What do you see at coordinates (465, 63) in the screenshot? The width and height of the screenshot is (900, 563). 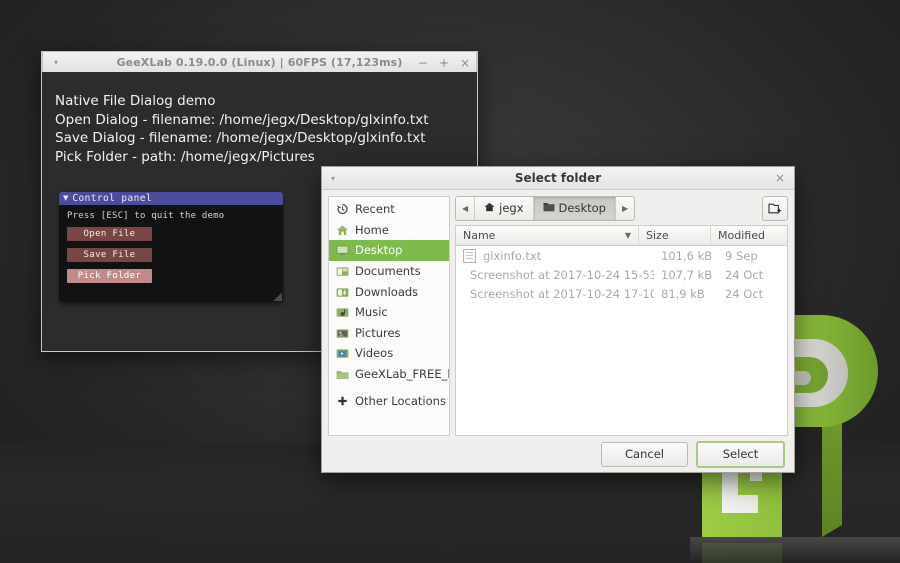 I see `close-button: ×` at bounding box center [465, 63].